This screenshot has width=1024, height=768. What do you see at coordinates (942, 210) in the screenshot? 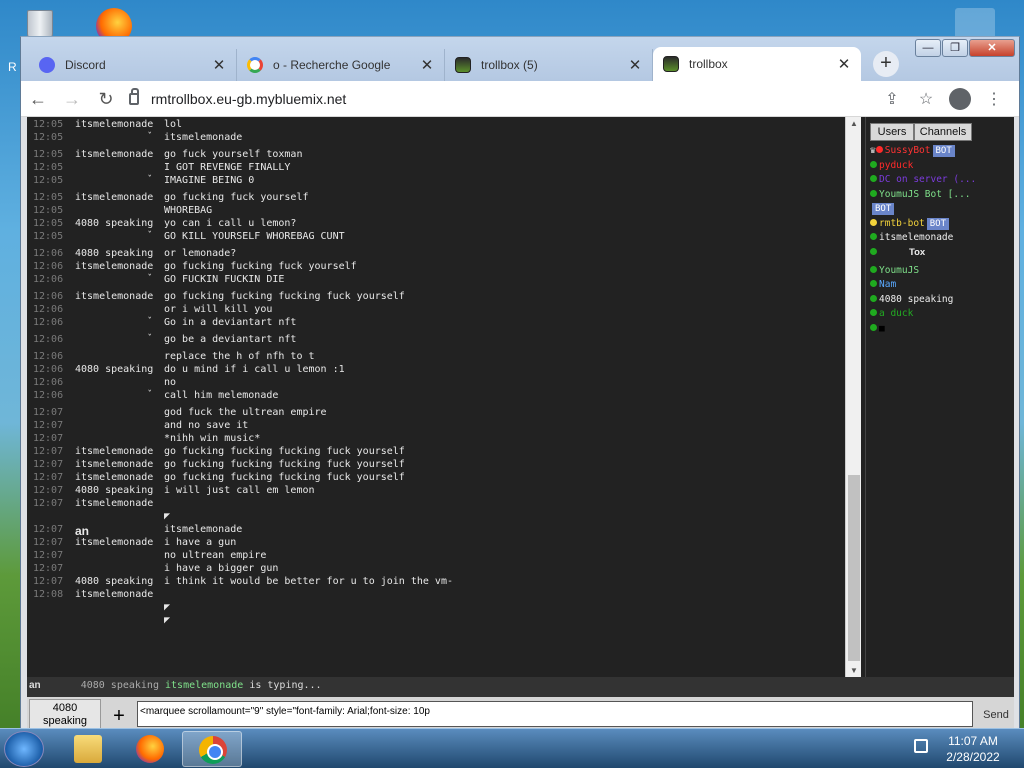
I see `user-list-item: BOT` at bounding box center [942, 210].